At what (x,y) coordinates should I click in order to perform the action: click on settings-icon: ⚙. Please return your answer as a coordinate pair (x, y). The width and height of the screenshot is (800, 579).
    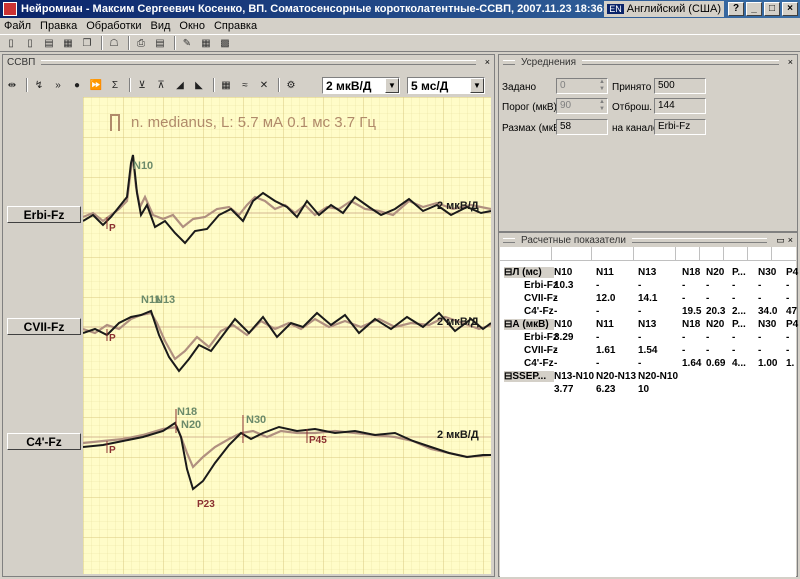
    Looking at the image, I should click on (291, 85).